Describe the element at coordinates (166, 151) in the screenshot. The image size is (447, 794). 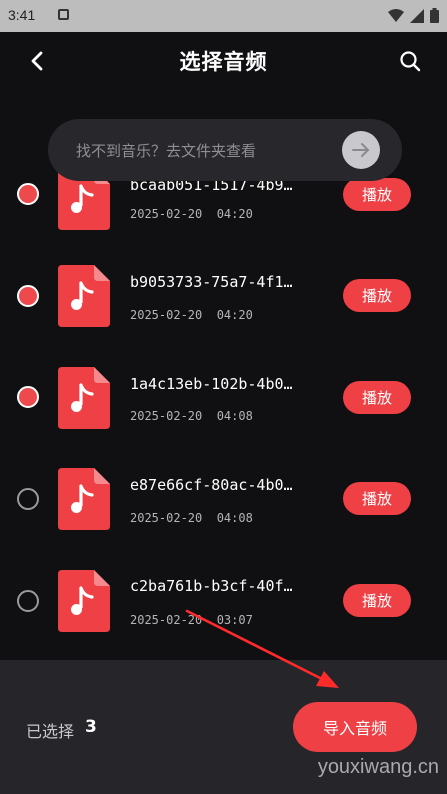
I see `folder-hint-text: 找不到音乐？去文件夹查看` at that location.